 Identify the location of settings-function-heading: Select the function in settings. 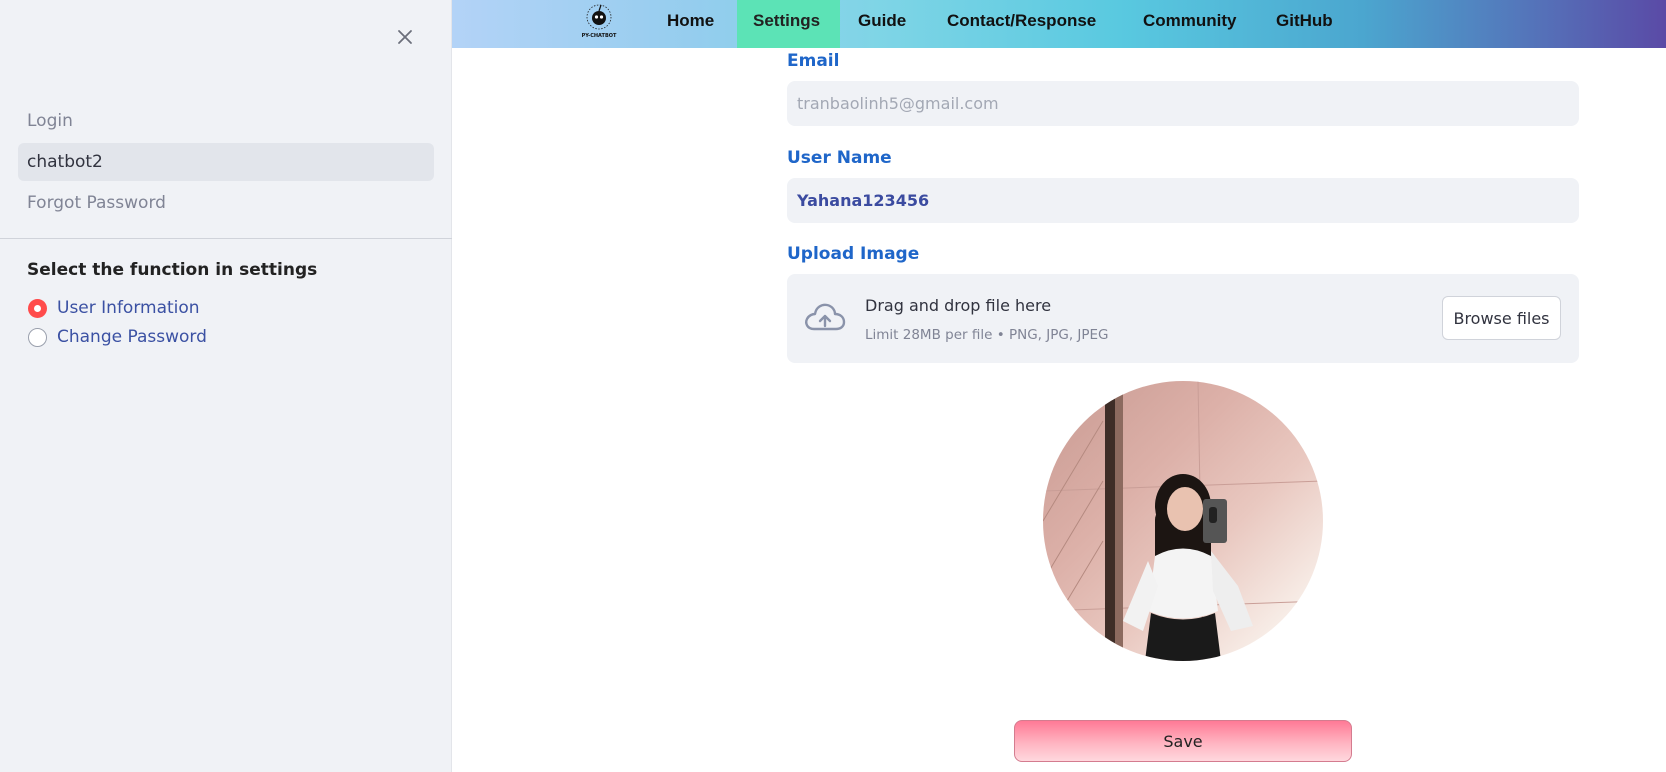
(172, 270).